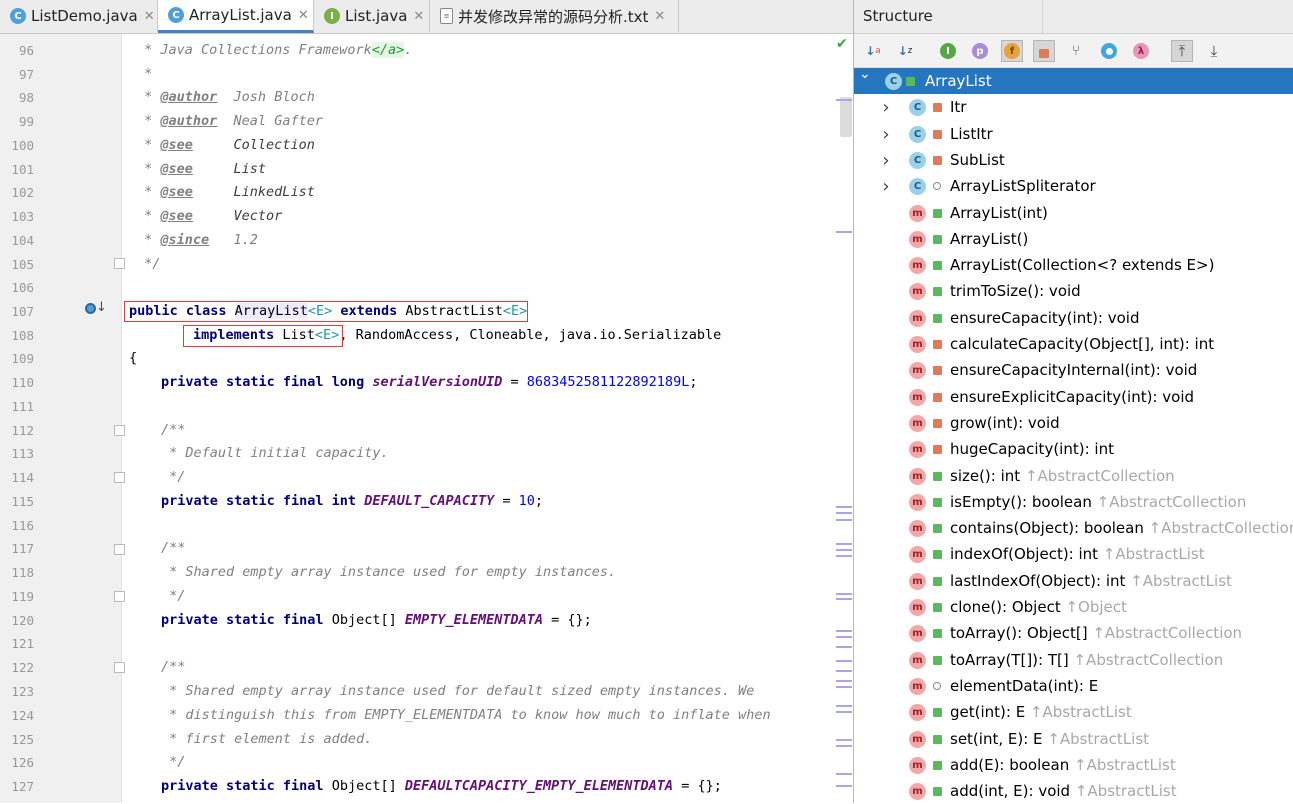 The height and width of the screenshot is (804, 1293). I want to click on show-anonymous-icon: ⑂, so click(1076, 51).